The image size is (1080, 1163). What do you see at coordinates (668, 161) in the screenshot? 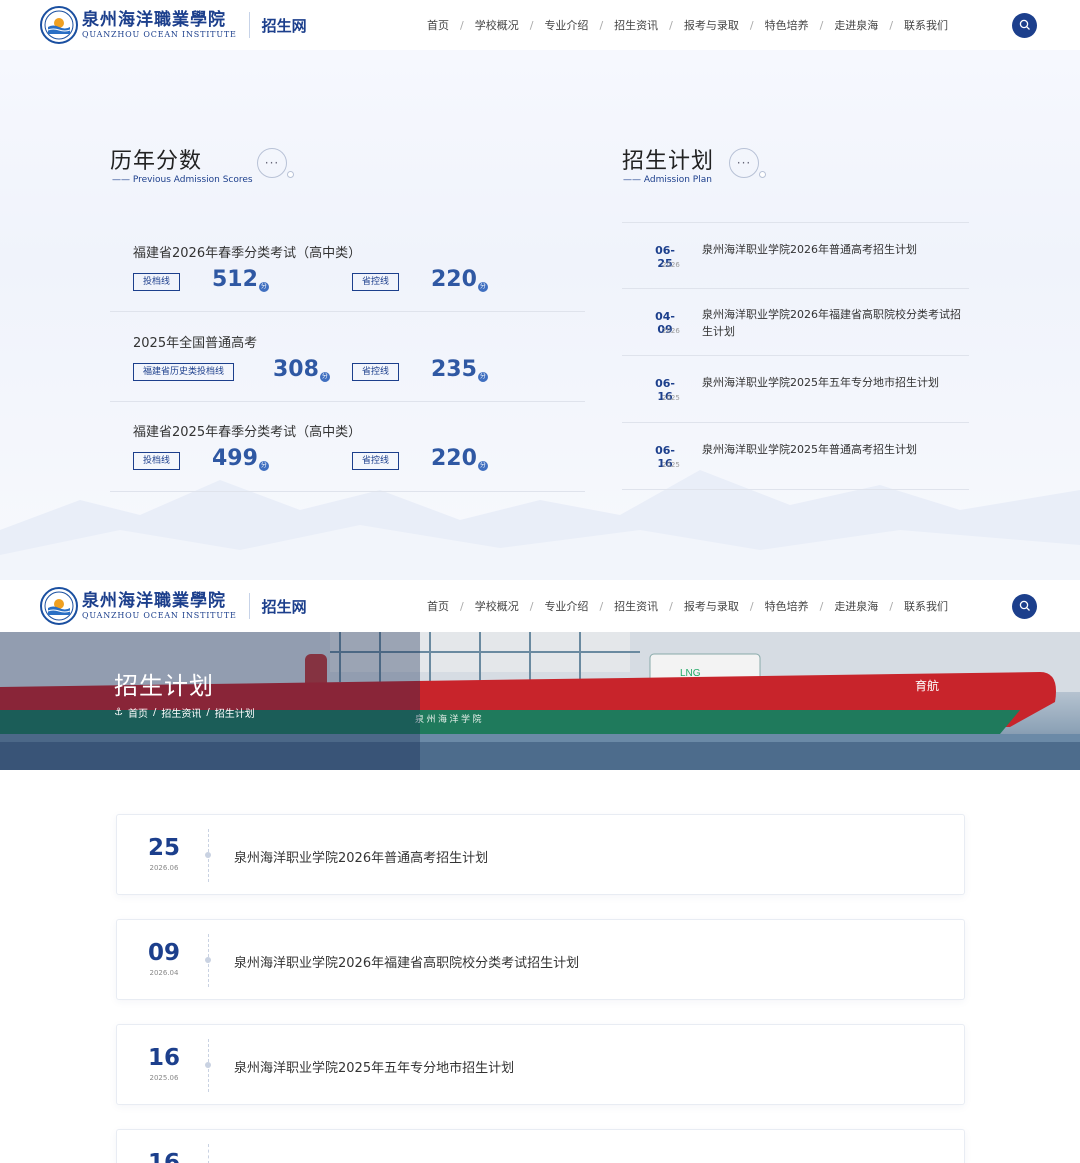
I see `plan-title: 招生计划` at bounding box center [668, 161].